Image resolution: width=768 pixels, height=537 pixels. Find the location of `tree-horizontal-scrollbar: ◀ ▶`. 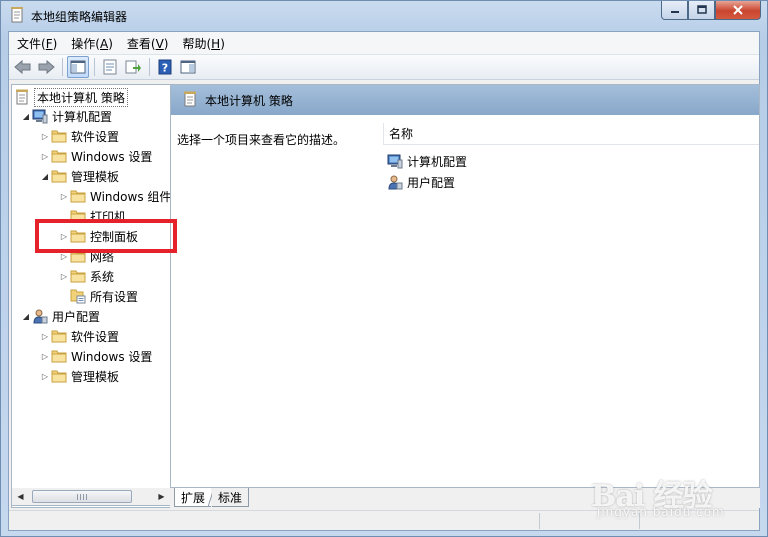

tree-horizontal-scrollbar: ◀ ▶ is located at coordinates (91, 497).